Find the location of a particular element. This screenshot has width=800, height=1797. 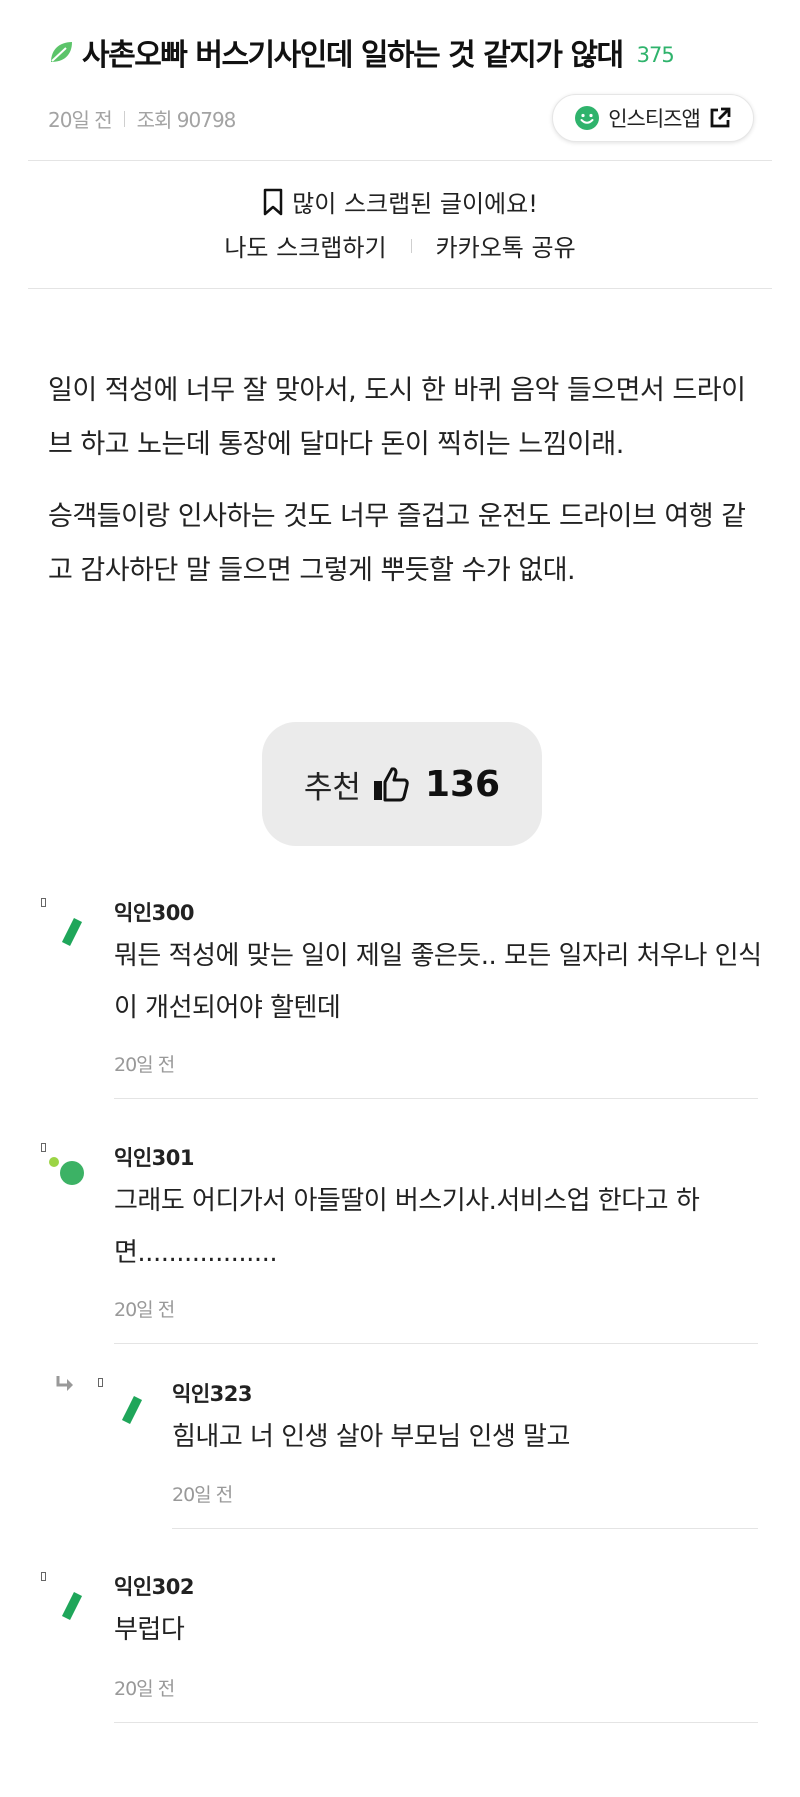

scrap-notice-row: 많이 스크랩된 글이에요! is located at coordinates (400, 201).